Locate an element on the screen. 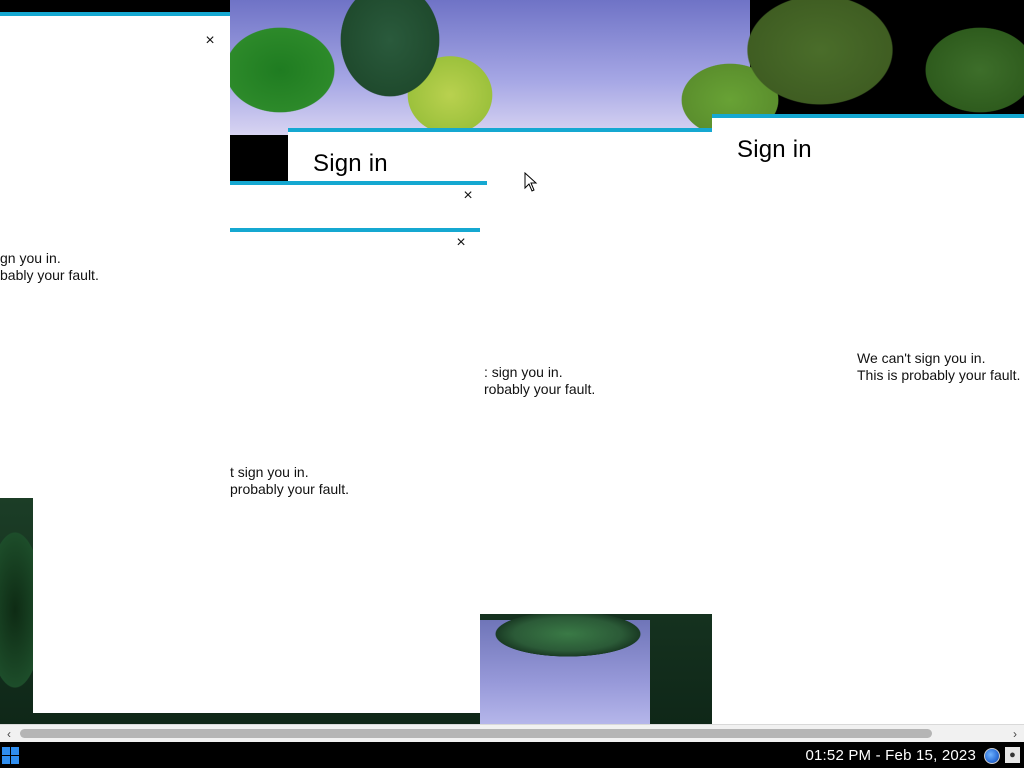 The height and width of the screenshot is (768, 1024). message-line-1: t sign you in. is located at coordinates (269, 472).